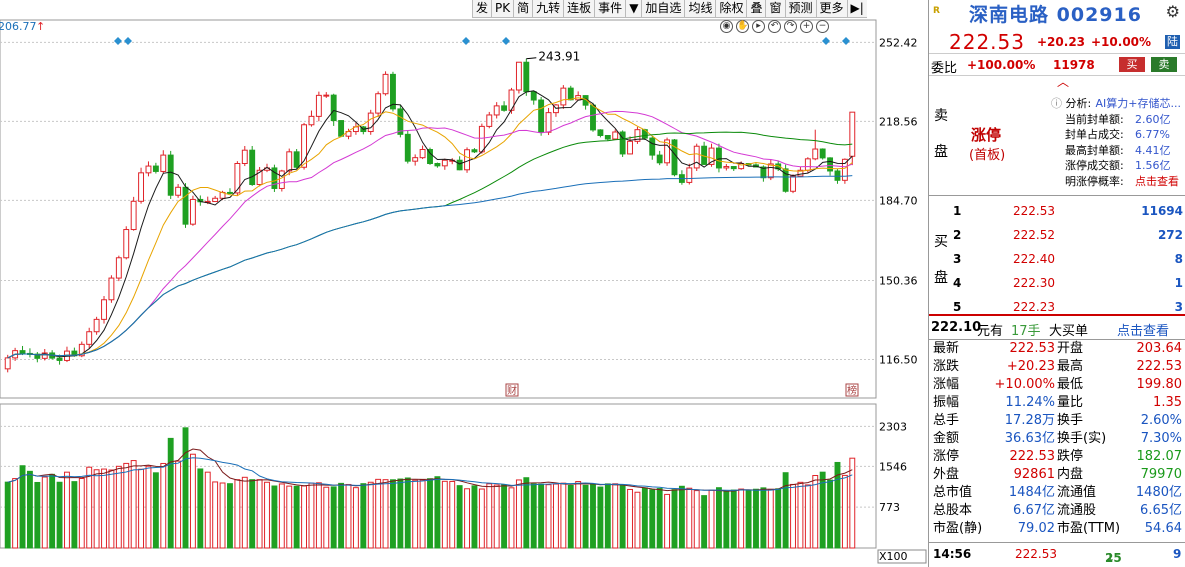 This screenshot has height=567, width=1185. Describe the element at coordinates (1159, 384) in the screenshot. I see `stat-value: 199.80` at that location.